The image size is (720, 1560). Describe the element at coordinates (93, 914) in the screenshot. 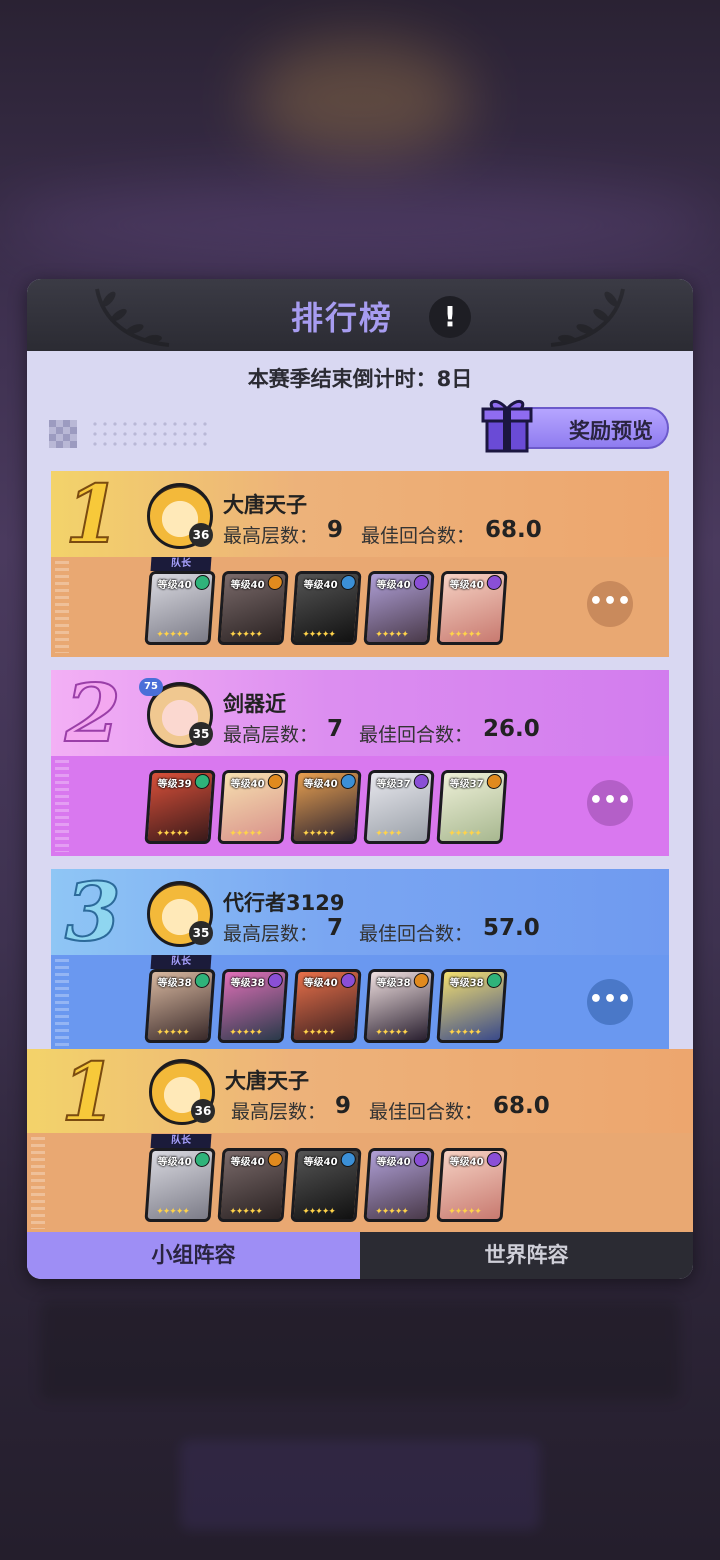

I see `rank-number: 3` at that location.